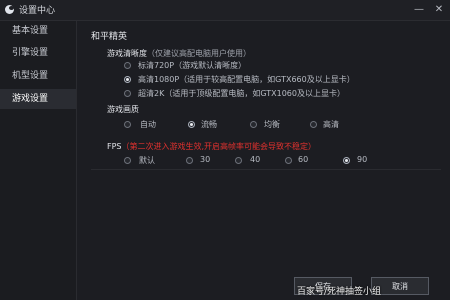 This screenshot has height=300, width=450. I want to click on title-bar: 设置中心 — ✕, so click(225, 10).